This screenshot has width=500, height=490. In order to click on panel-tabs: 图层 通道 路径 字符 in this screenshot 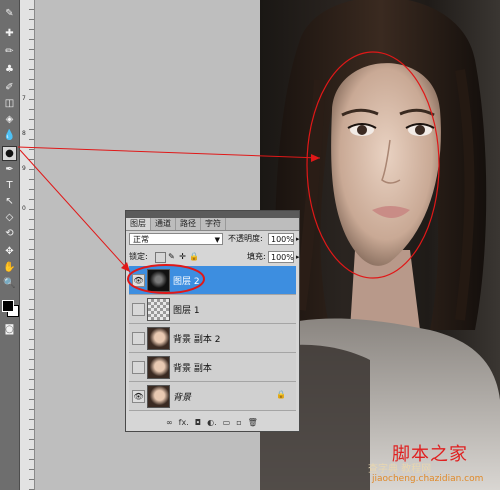, I will do `click(212, 224)`.